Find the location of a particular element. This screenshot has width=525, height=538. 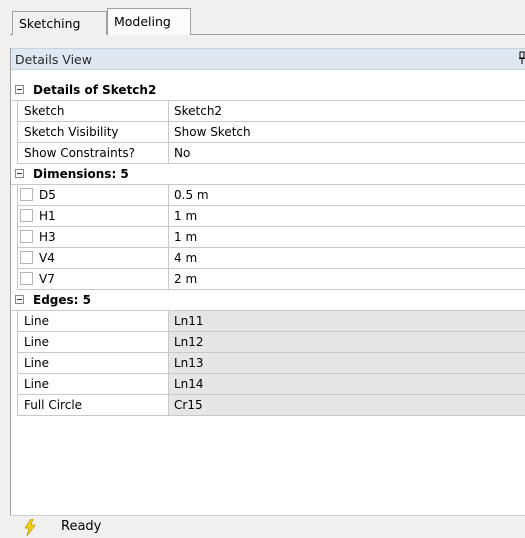

dimension-label: V4 is located at coordinates (47, 258).